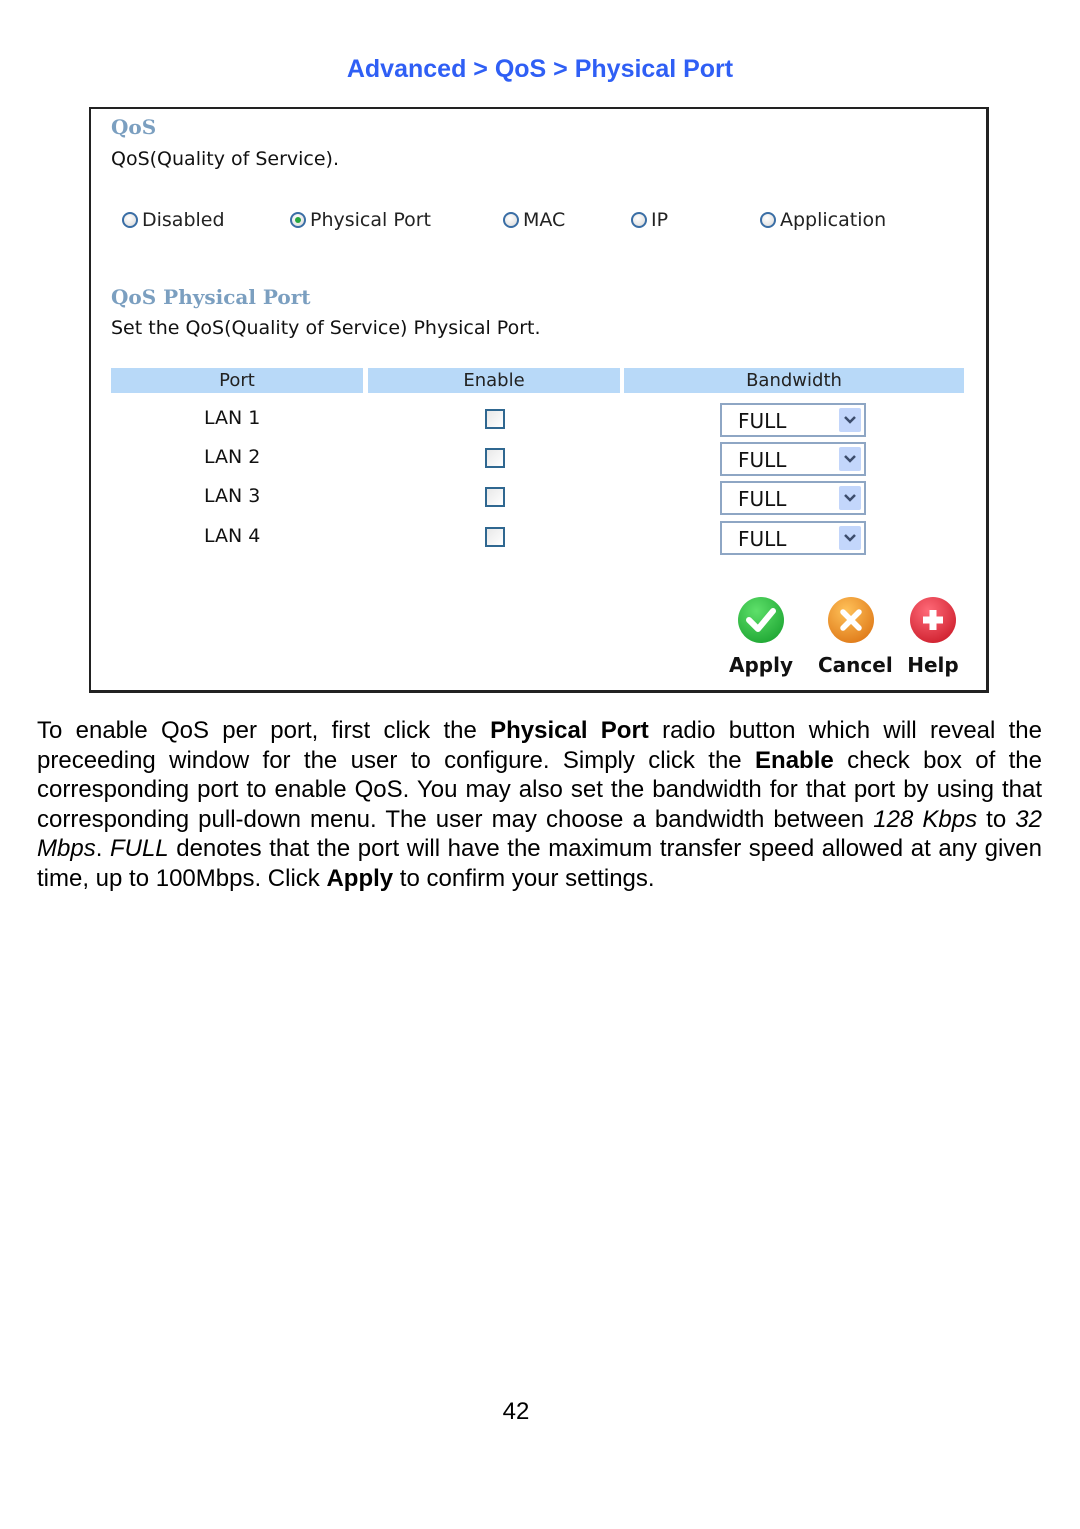  What do you see at coordinates (232, 536) in the screenshot?
I see `port-name: LAN 4` at bounding box center [232, 536].